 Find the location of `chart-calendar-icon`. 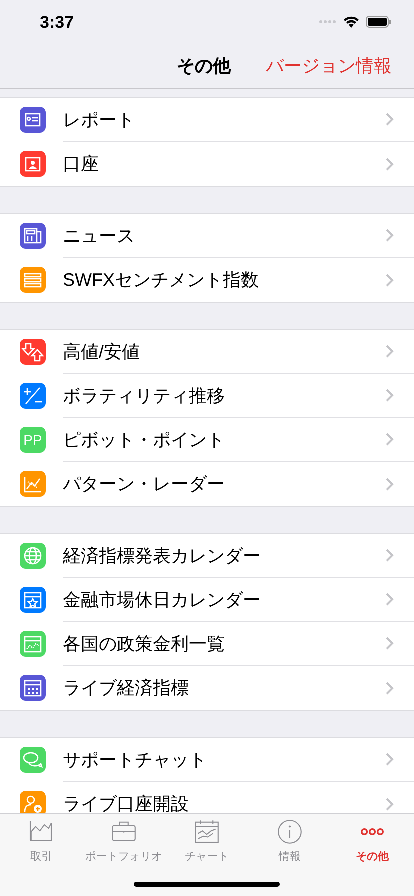

chart-calendar-icon is located at coordinates (206, 832).